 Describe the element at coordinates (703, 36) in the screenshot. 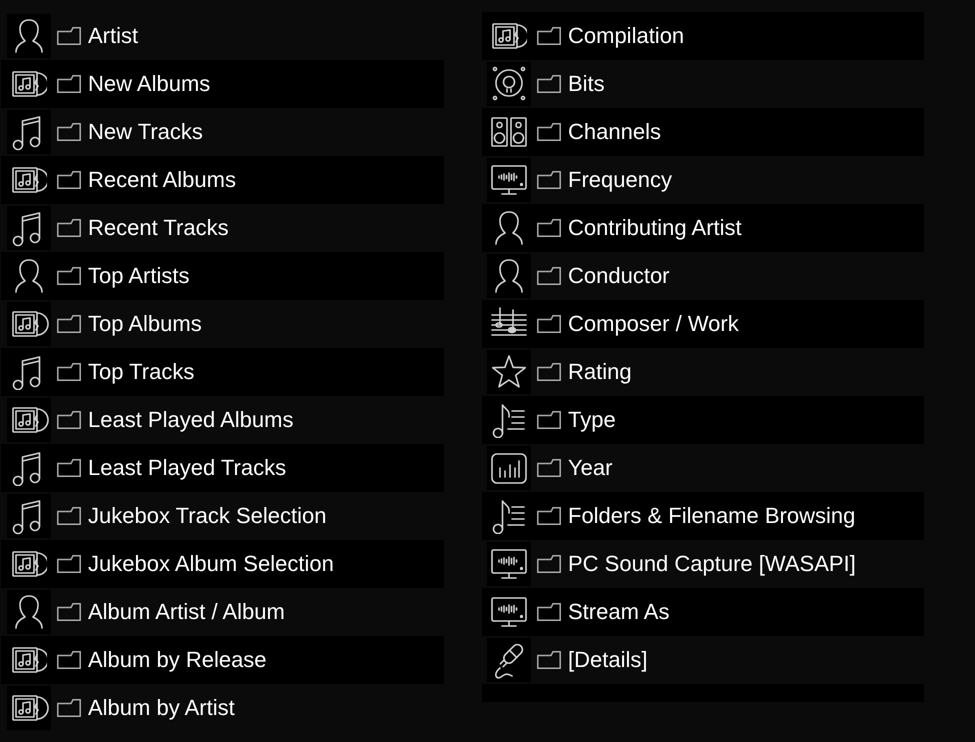

I see `list-item: Compilation` at that location.